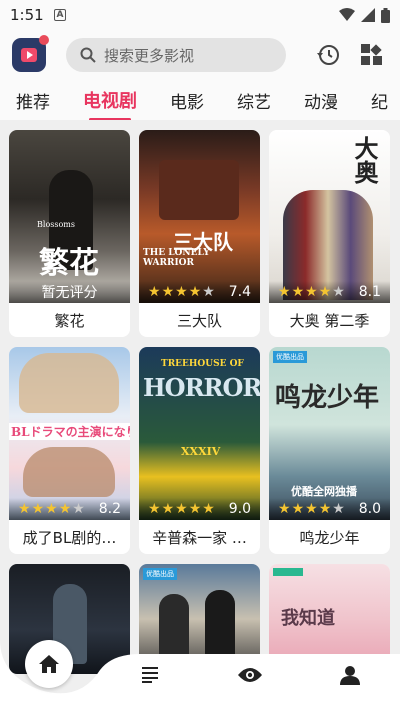 This screenshot has height=710, width=400. I want to click on media-card: 大奥 ★ ★ ★ ★ ★ 8.1 大奥 第二季, so click(329, 233).